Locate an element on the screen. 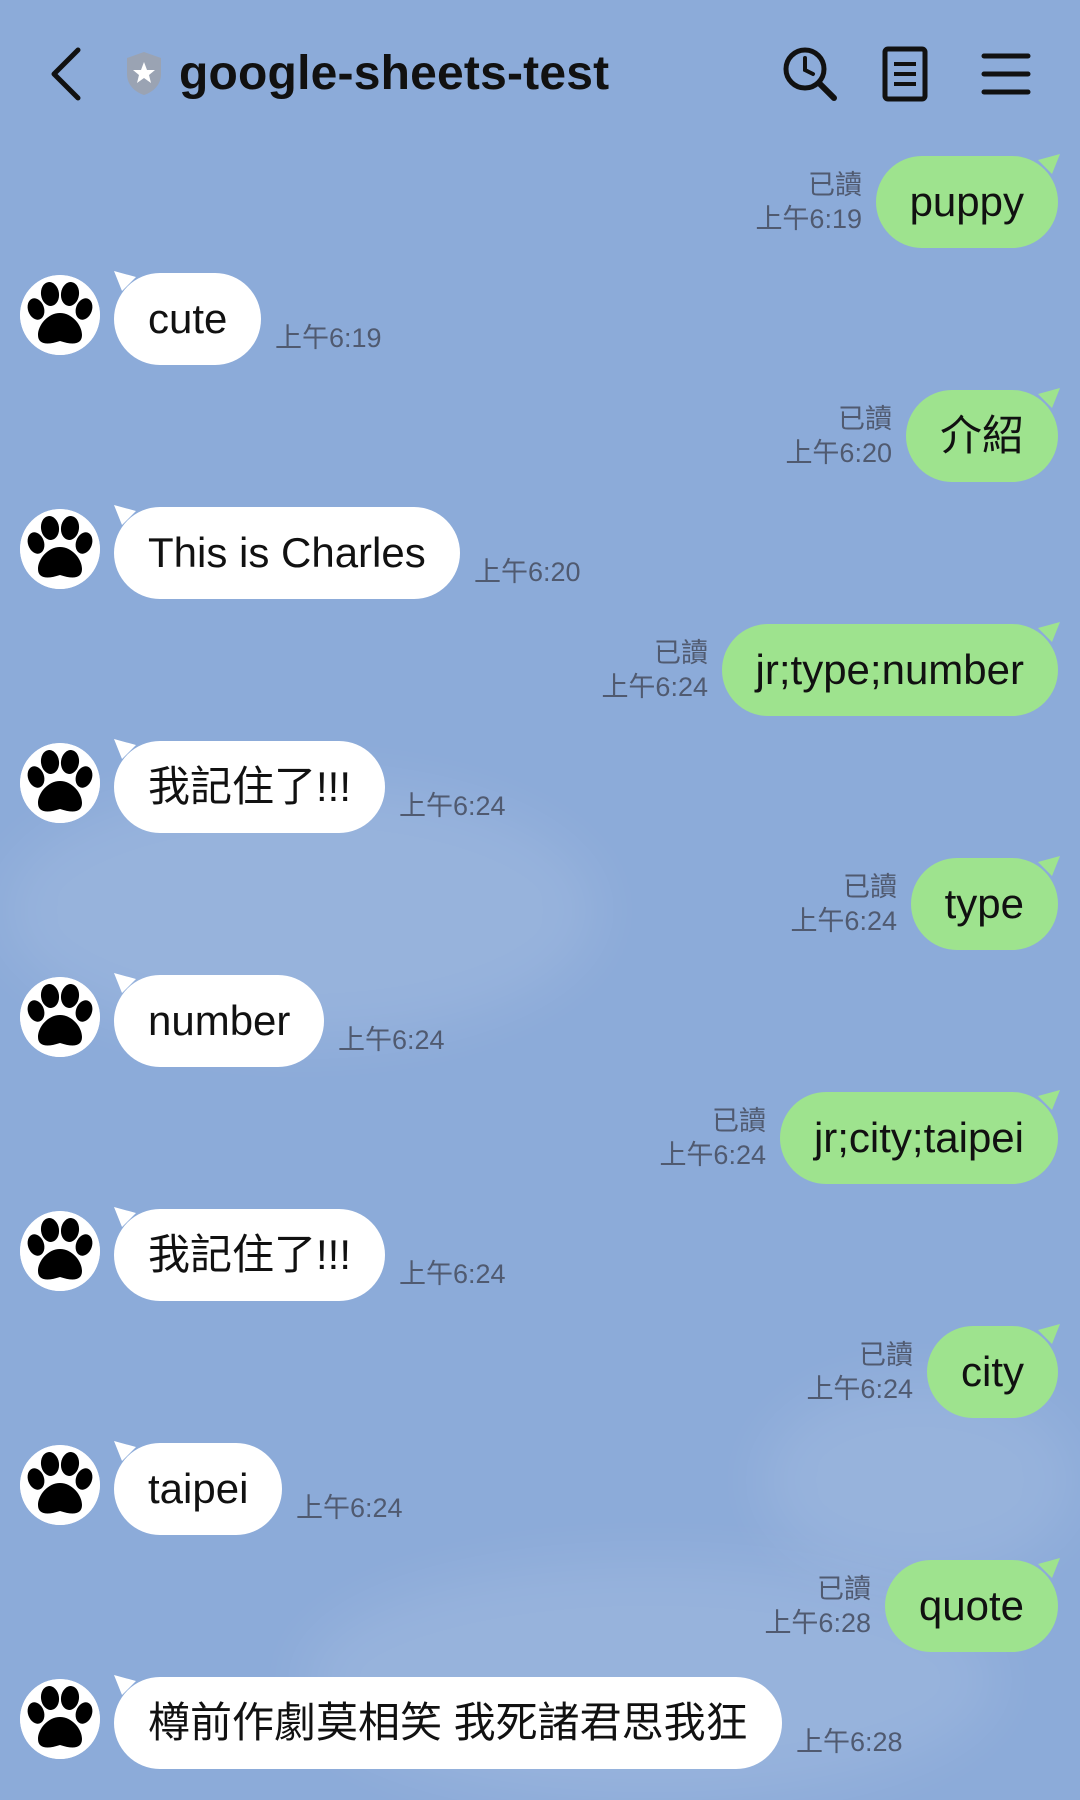 The width and height of the screenshot is (1080, 1800). message-bubble: cute is located at coordinates (188, 318).